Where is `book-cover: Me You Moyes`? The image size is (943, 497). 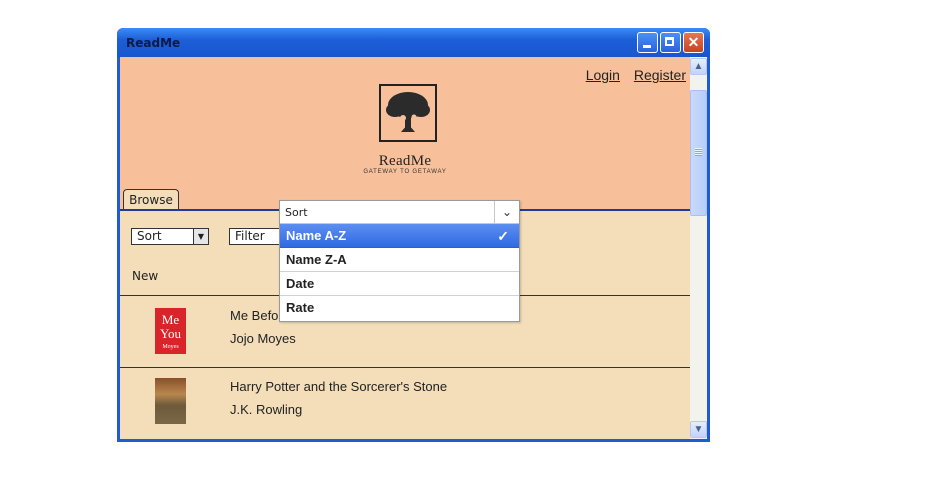
book-cover: Me You Moyes is located at coordinates (170, 331).